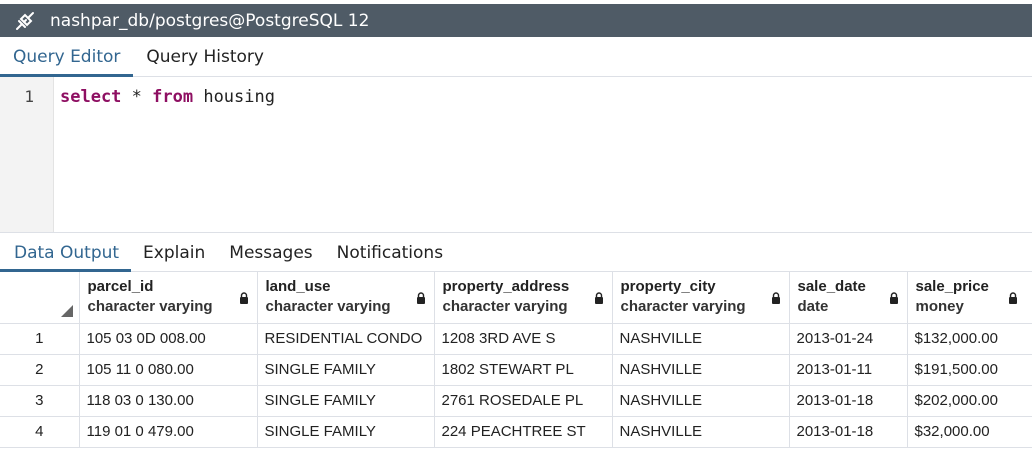 The height and width of the screenshot is (451, 1032). What do you see at coordinates (523, 339) in the screenshot?
I see `cell-property-address: 1208 3RD AVE S` at bounding box center [523, 339].